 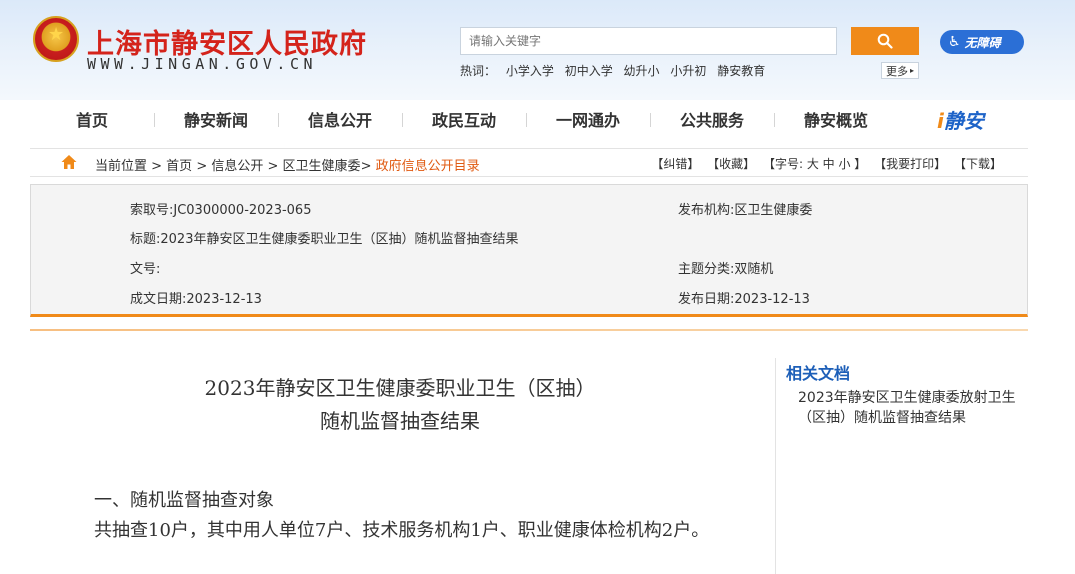 What do you see at coordinates (775, 466) in the screenshot?
I see `sidebar-divider` at bounding box center [775, 466].